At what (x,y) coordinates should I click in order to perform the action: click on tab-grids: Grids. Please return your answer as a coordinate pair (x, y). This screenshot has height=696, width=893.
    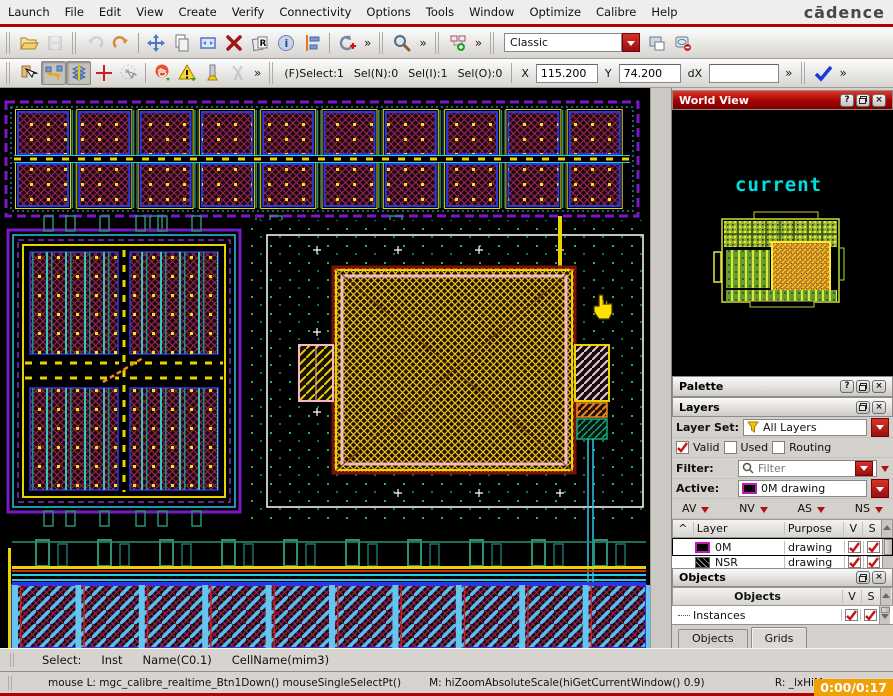
    Looking at the image, I should click on (779, 637).